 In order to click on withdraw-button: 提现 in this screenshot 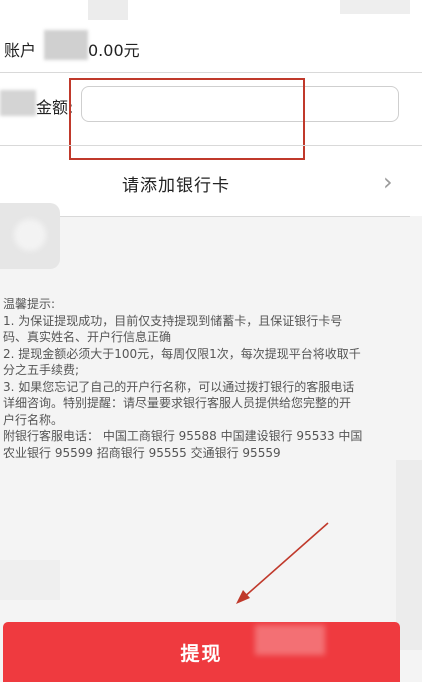, I will do `click(201, 652)`.